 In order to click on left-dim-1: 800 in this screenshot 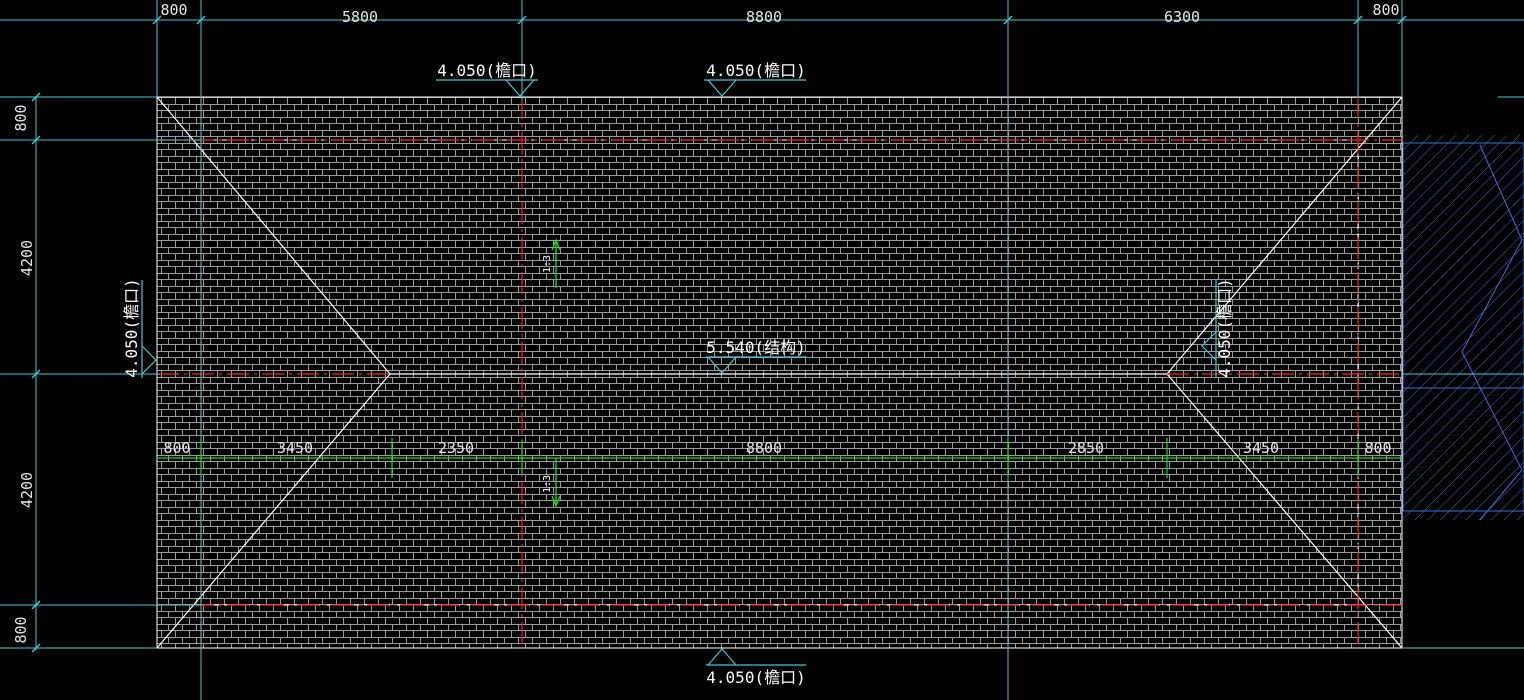, I will do `click(21, 117)`.